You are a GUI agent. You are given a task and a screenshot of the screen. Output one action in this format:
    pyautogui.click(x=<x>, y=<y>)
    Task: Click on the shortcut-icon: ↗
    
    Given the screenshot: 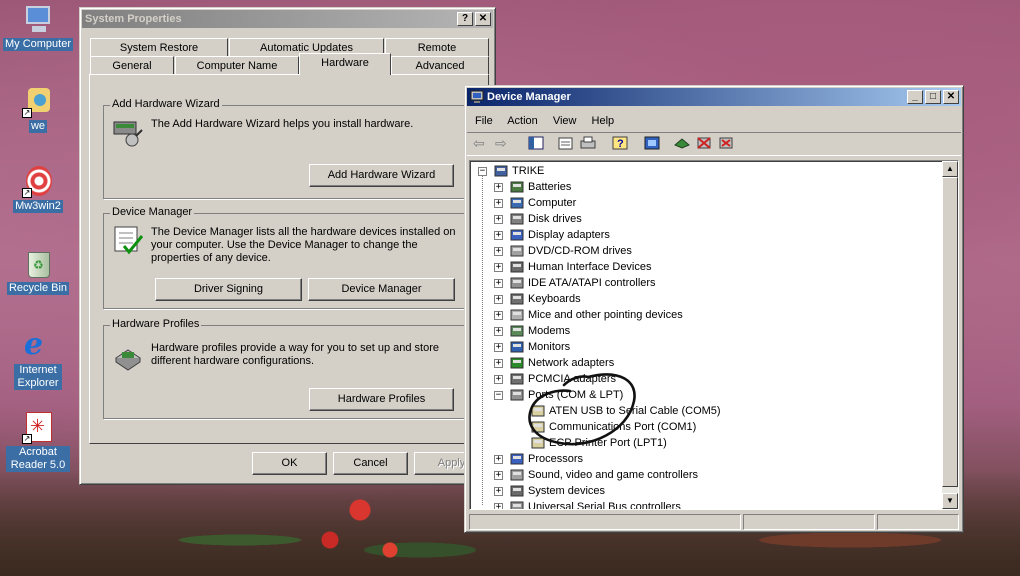 What is the action you would take?
    pyautogui.click(x=38, y=102)
    